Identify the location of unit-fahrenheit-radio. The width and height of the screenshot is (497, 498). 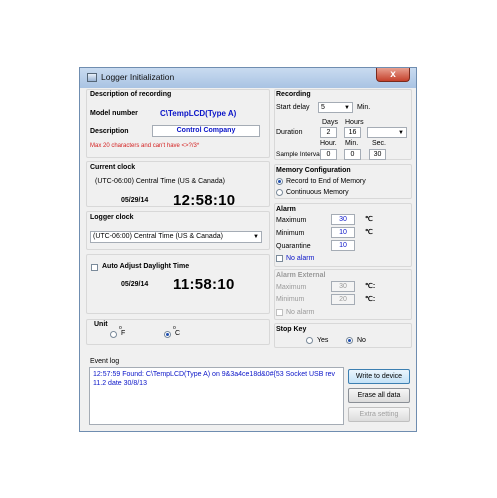
(113, 334).